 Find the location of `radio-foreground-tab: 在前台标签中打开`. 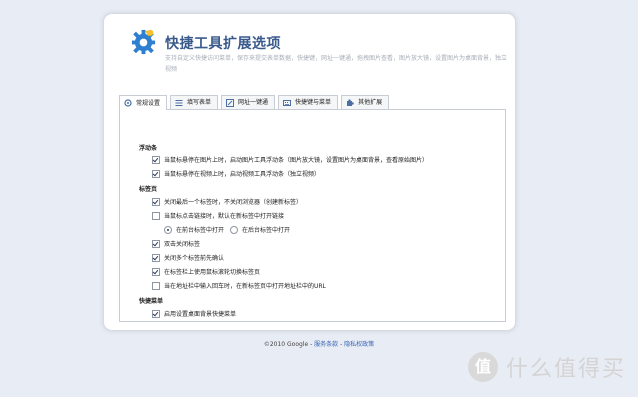

radio-foreground-tab: 在前台标签中打开 is located at coordinates (194, 229).